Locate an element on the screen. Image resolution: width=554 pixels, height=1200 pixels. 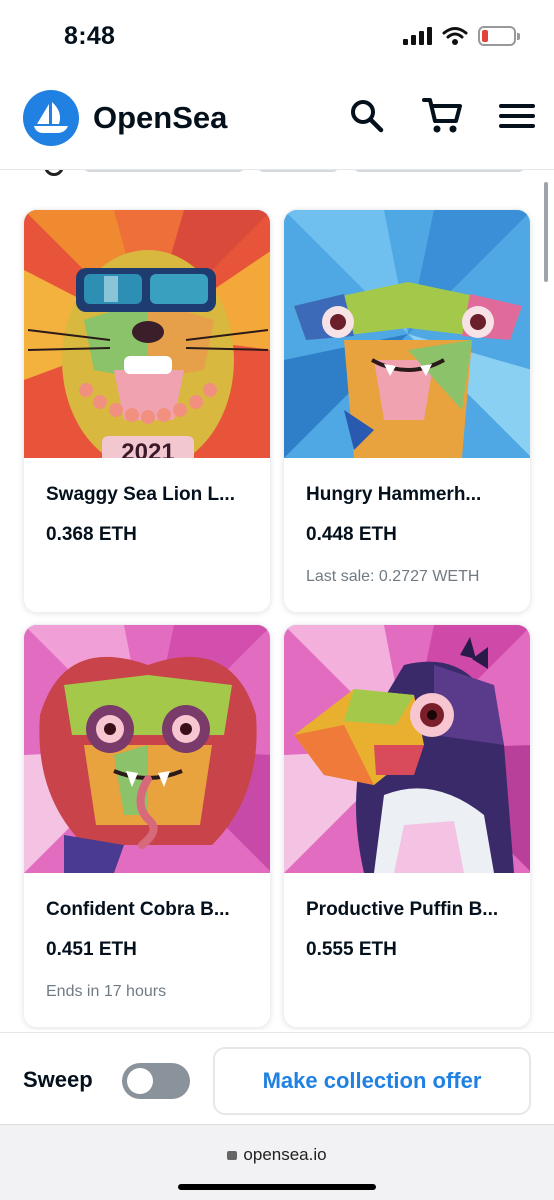
status-icons is located at coordinates (461, 36).